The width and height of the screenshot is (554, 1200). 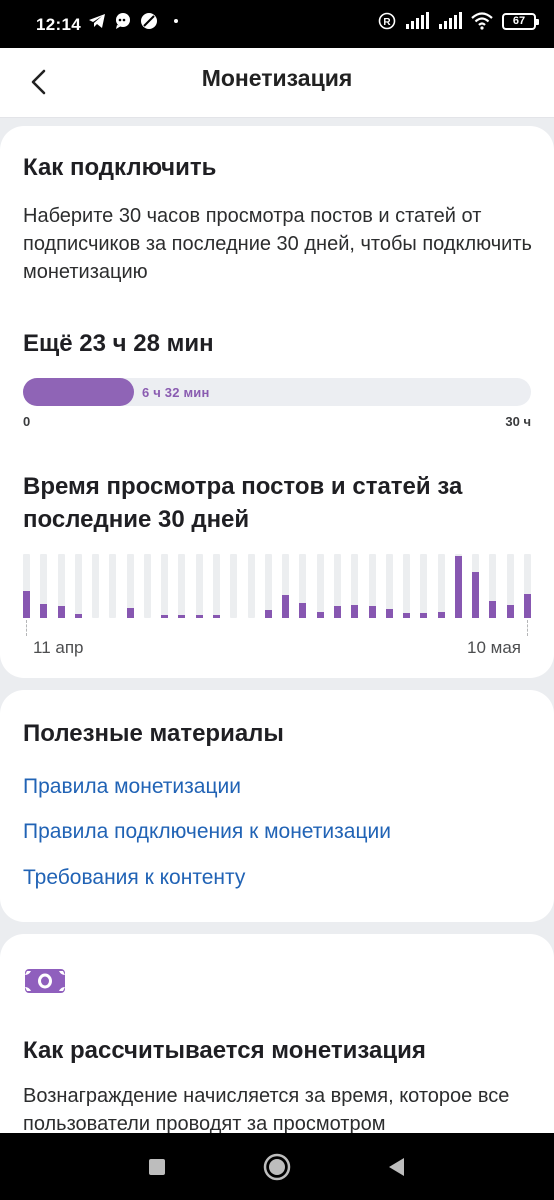 I want to click on connect-title: Как подключить, so click(x=120, y=167).